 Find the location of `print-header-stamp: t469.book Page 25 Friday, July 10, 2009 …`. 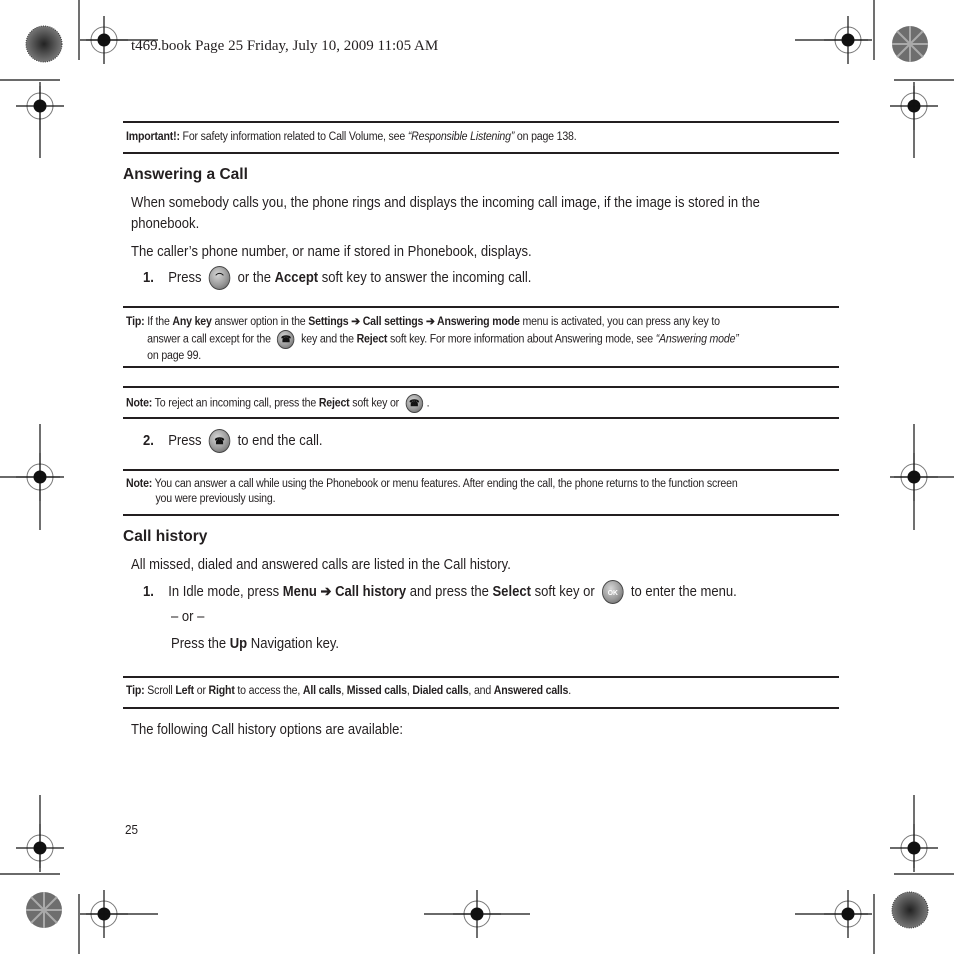

print-header-stamp: t469.book Page 25 Friday, July 10, 2009 … is located at coordinates (285, 46).